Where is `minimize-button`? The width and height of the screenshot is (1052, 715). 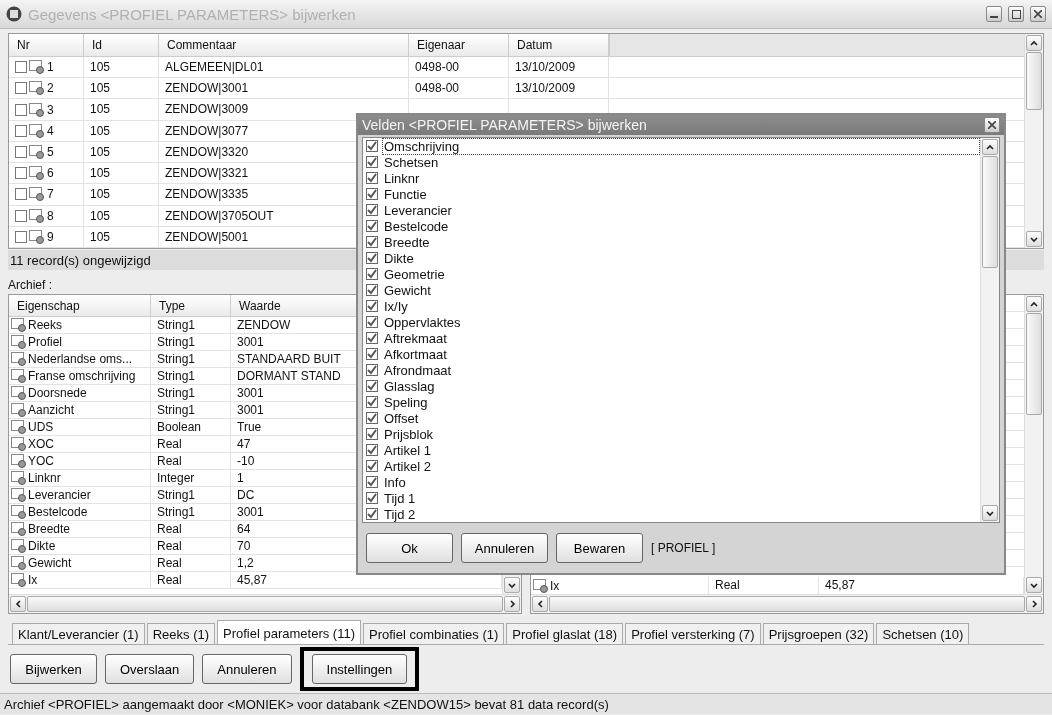 minimize-button is located at coordinates (994, 14).